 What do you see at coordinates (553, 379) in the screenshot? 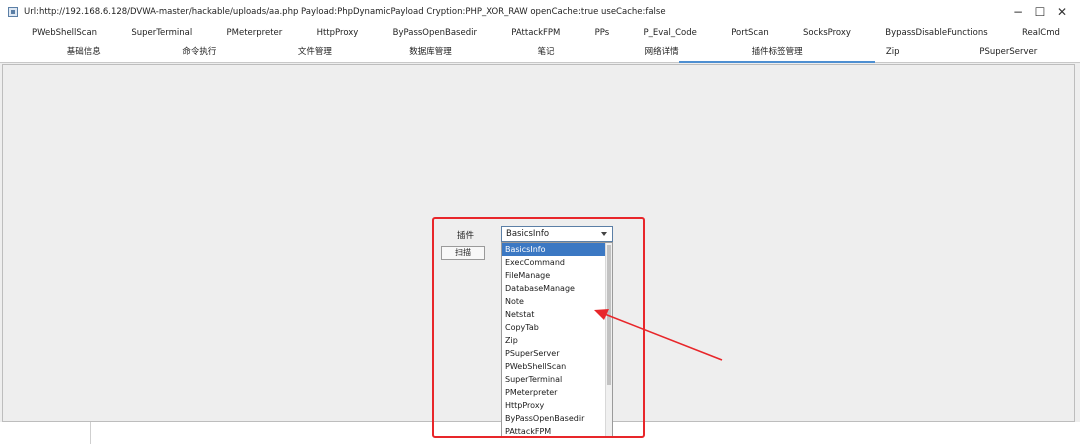
I see `option-superterminal: SuperTerminal` at bounding box center [553, 379].